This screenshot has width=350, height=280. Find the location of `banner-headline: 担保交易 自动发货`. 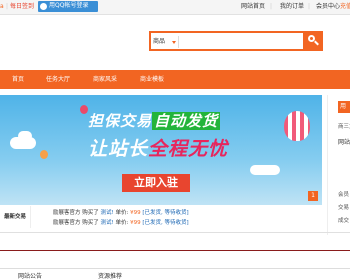

banner-headline: 担保交易 自动发货 is located at coordinates (154, 120).